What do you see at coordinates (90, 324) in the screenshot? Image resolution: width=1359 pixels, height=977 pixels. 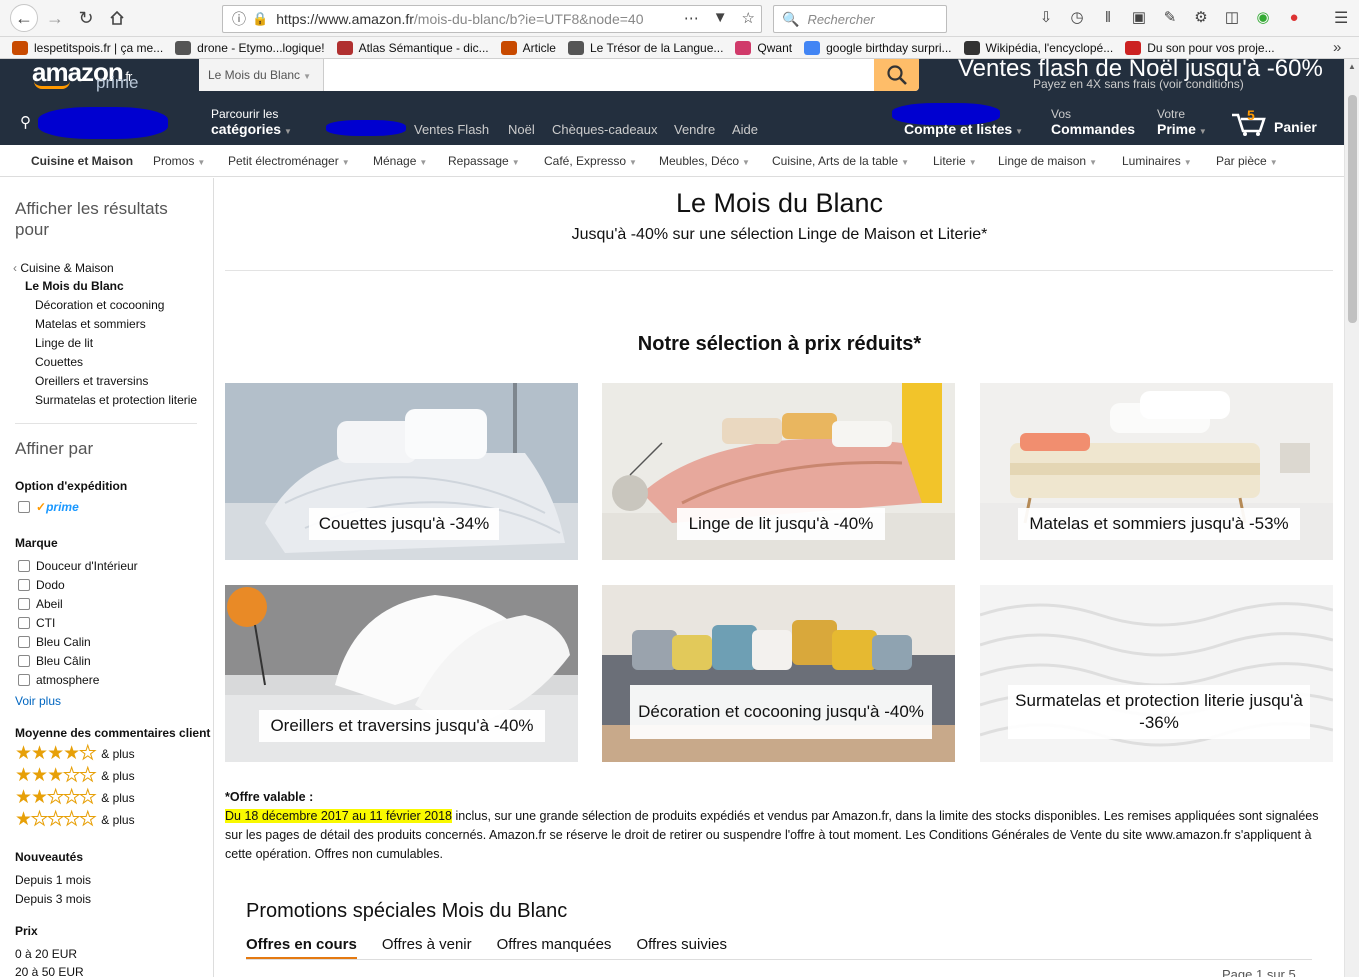 I see `subcategory-link: Matelas et sommiers` at bounding box center [90, 324].